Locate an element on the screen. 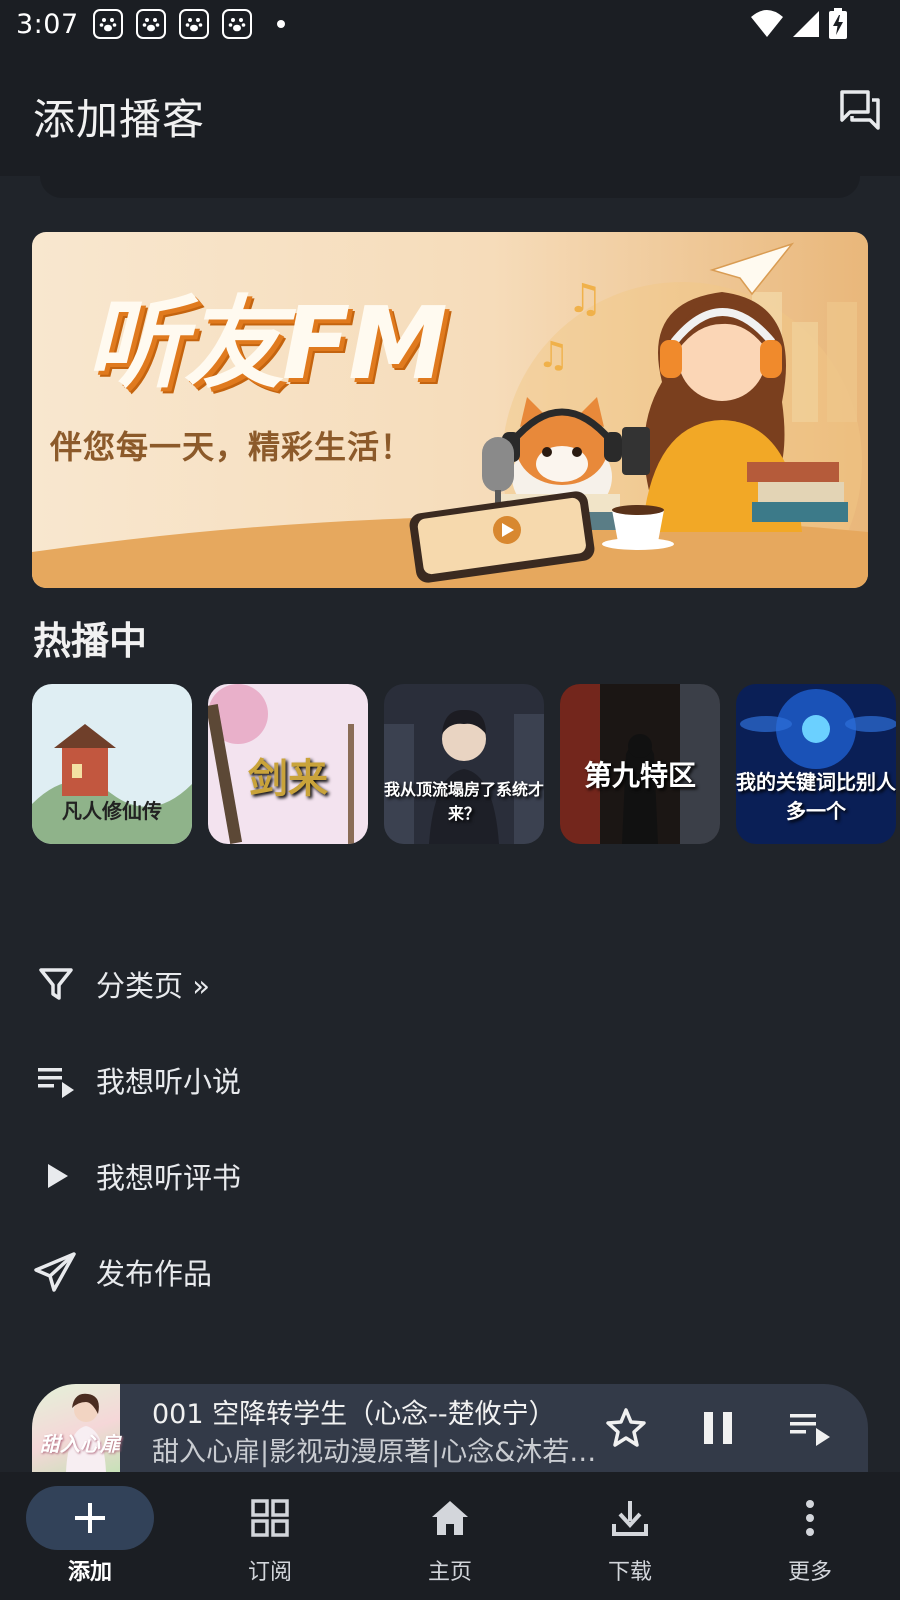 This screenshot has height=1600, width=900. app-bar: 添加播客 is located at coordinates (450, 112).